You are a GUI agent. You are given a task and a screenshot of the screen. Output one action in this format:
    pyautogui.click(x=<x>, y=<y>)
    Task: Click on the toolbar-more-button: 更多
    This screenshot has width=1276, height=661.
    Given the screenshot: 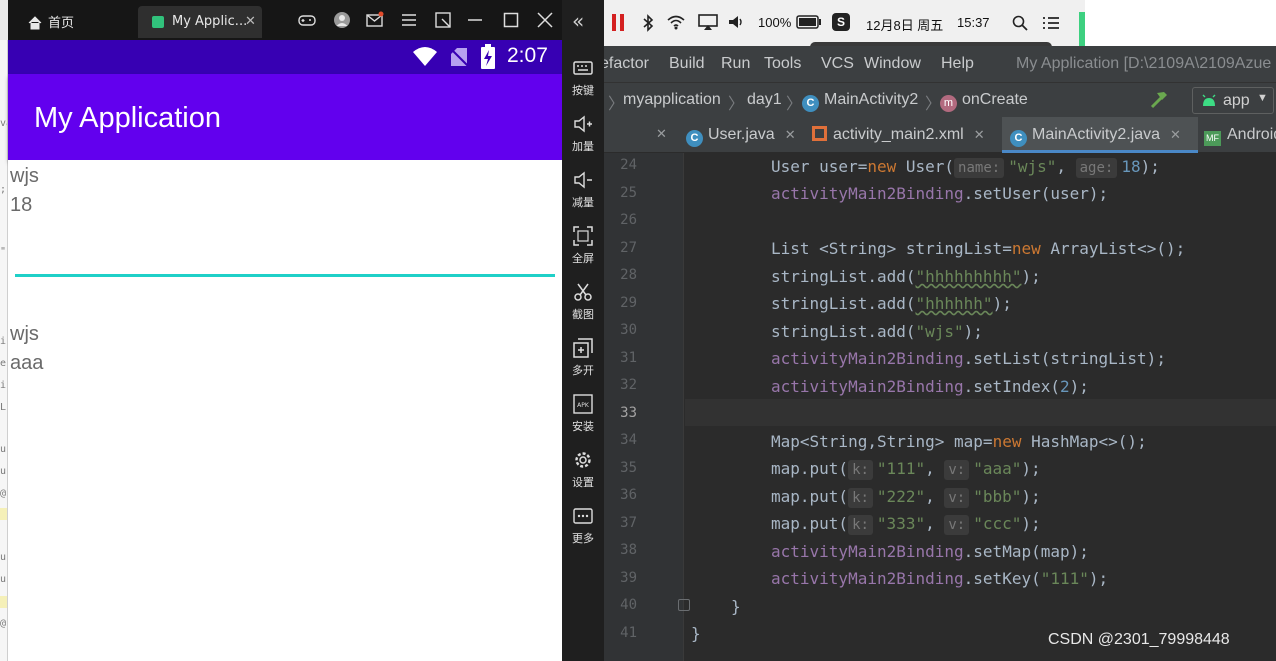 What is the action you would take?
    pyautogui.click(x=583, y=530)
    